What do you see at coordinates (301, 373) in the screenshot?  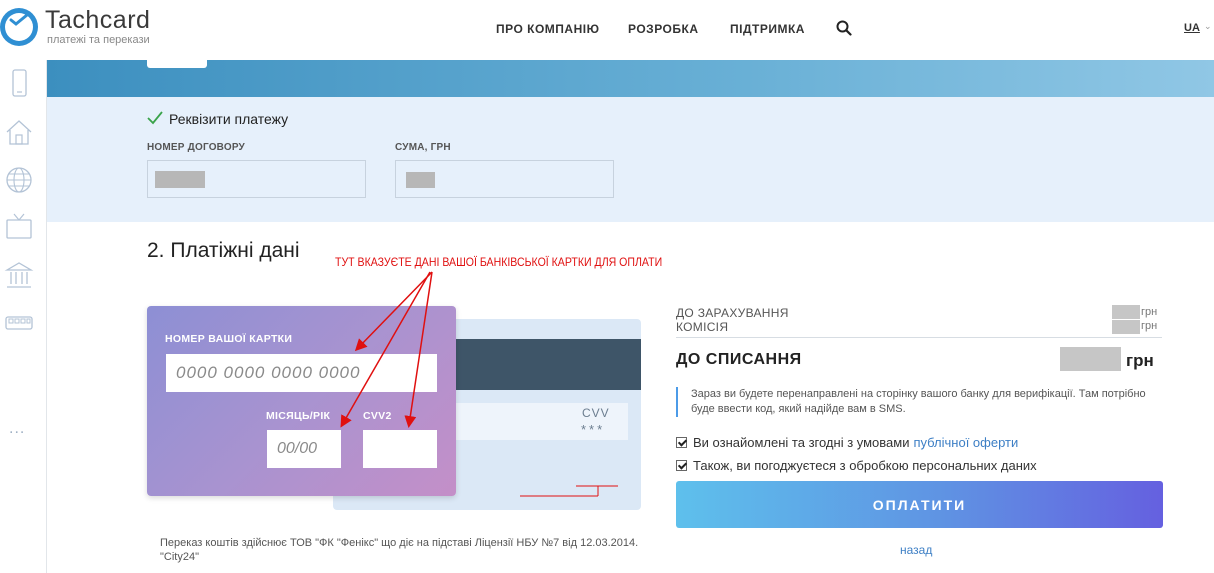 I see `card-number-input` at bounding box center [301, 373].